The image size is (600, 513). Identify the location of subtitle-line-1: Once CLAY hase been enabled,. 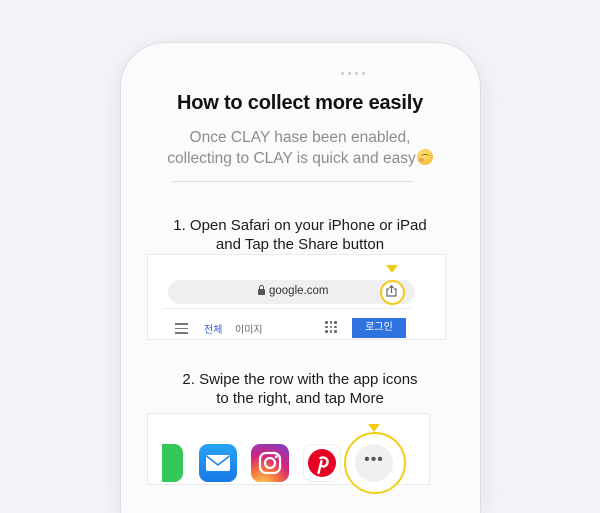
(300, 137).